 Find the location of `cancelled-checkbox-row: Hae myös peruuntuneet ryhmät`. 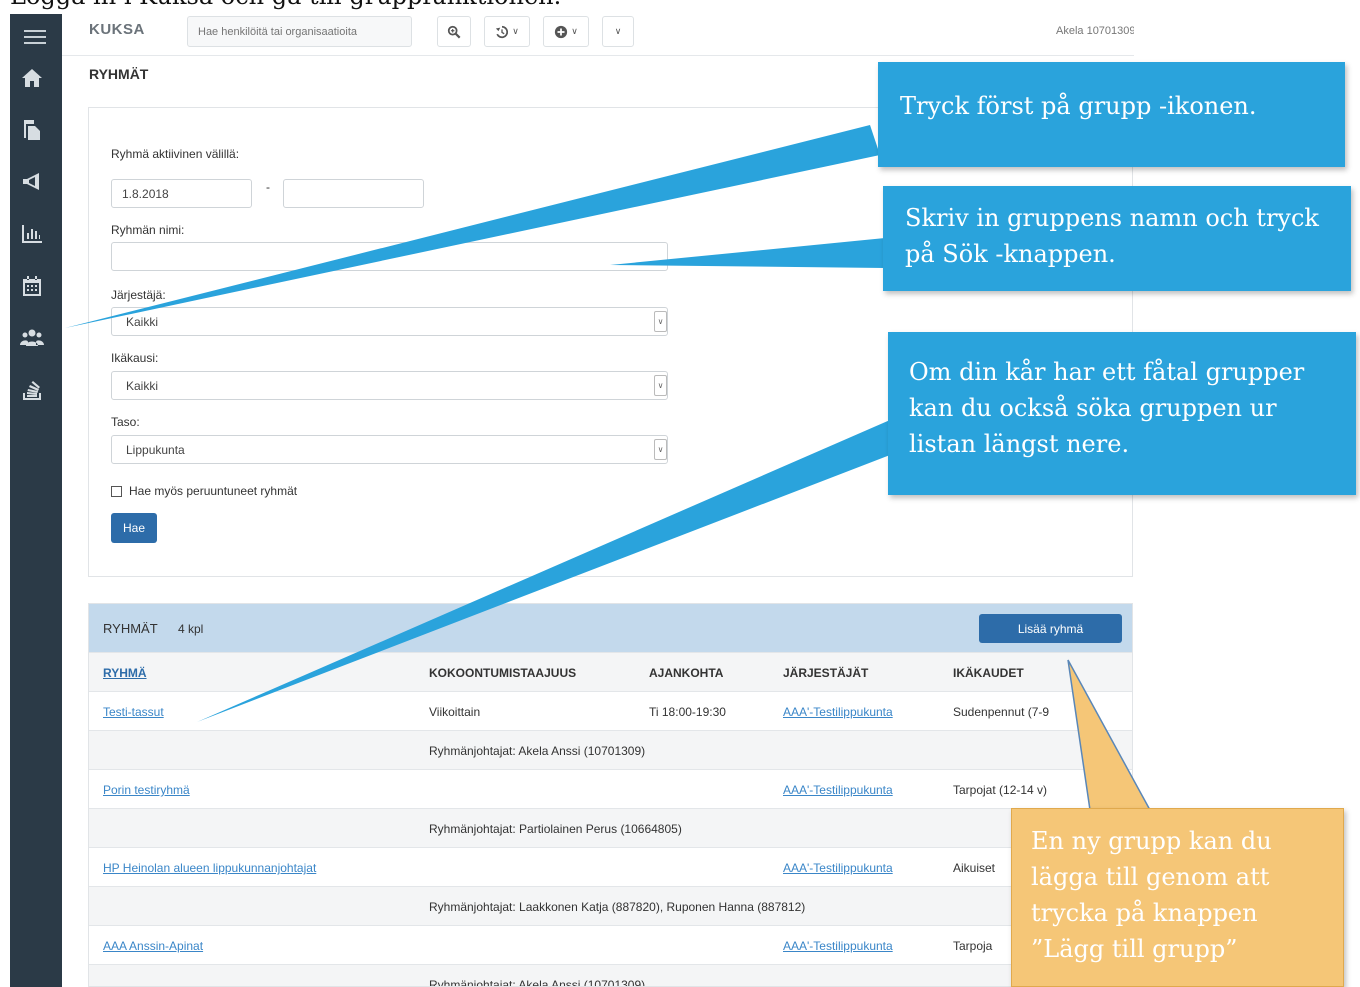

cancelled-checkbox-row: Hae myös peruuntuneet ryhmät is located at coordinates (204, 491).